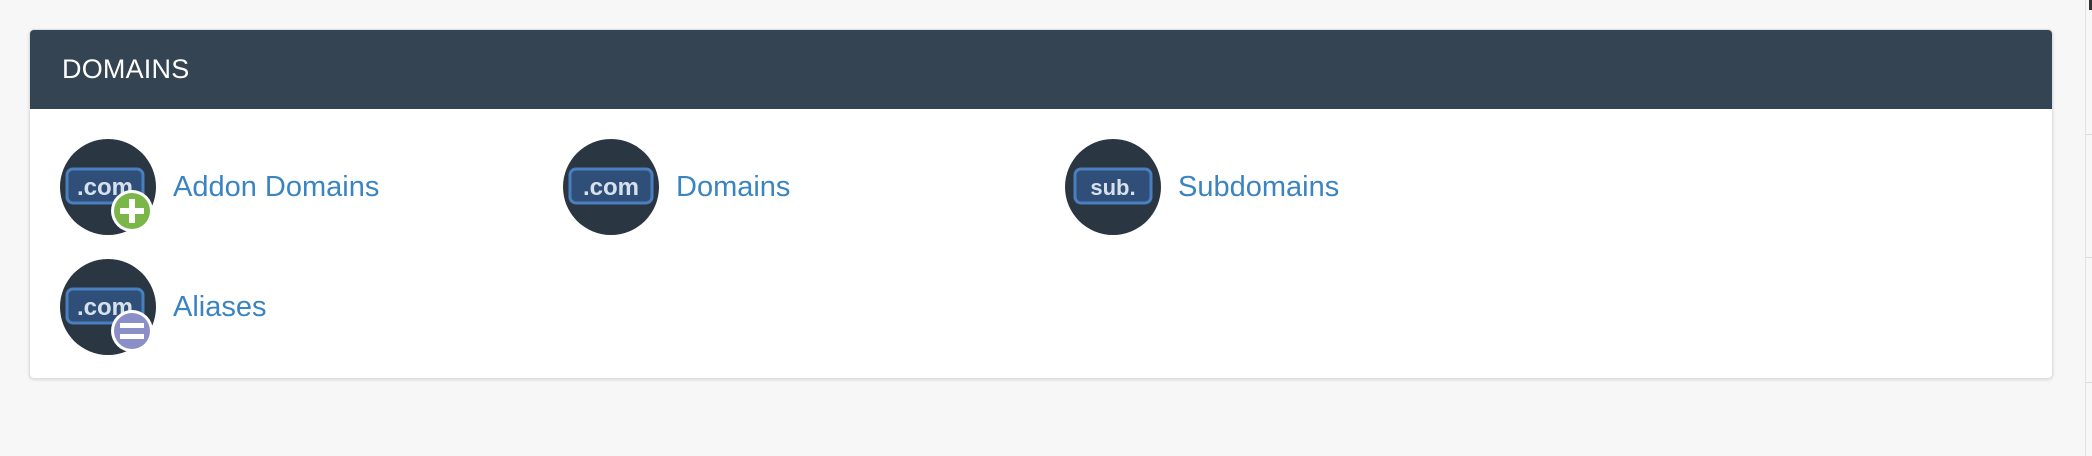 The height and width of the screenshot is (456, 2092). What do you see at coordinates (163, 307) in the screenshot?
I see `aliases-link: .com Aliases` at bounding box center [163, 307].